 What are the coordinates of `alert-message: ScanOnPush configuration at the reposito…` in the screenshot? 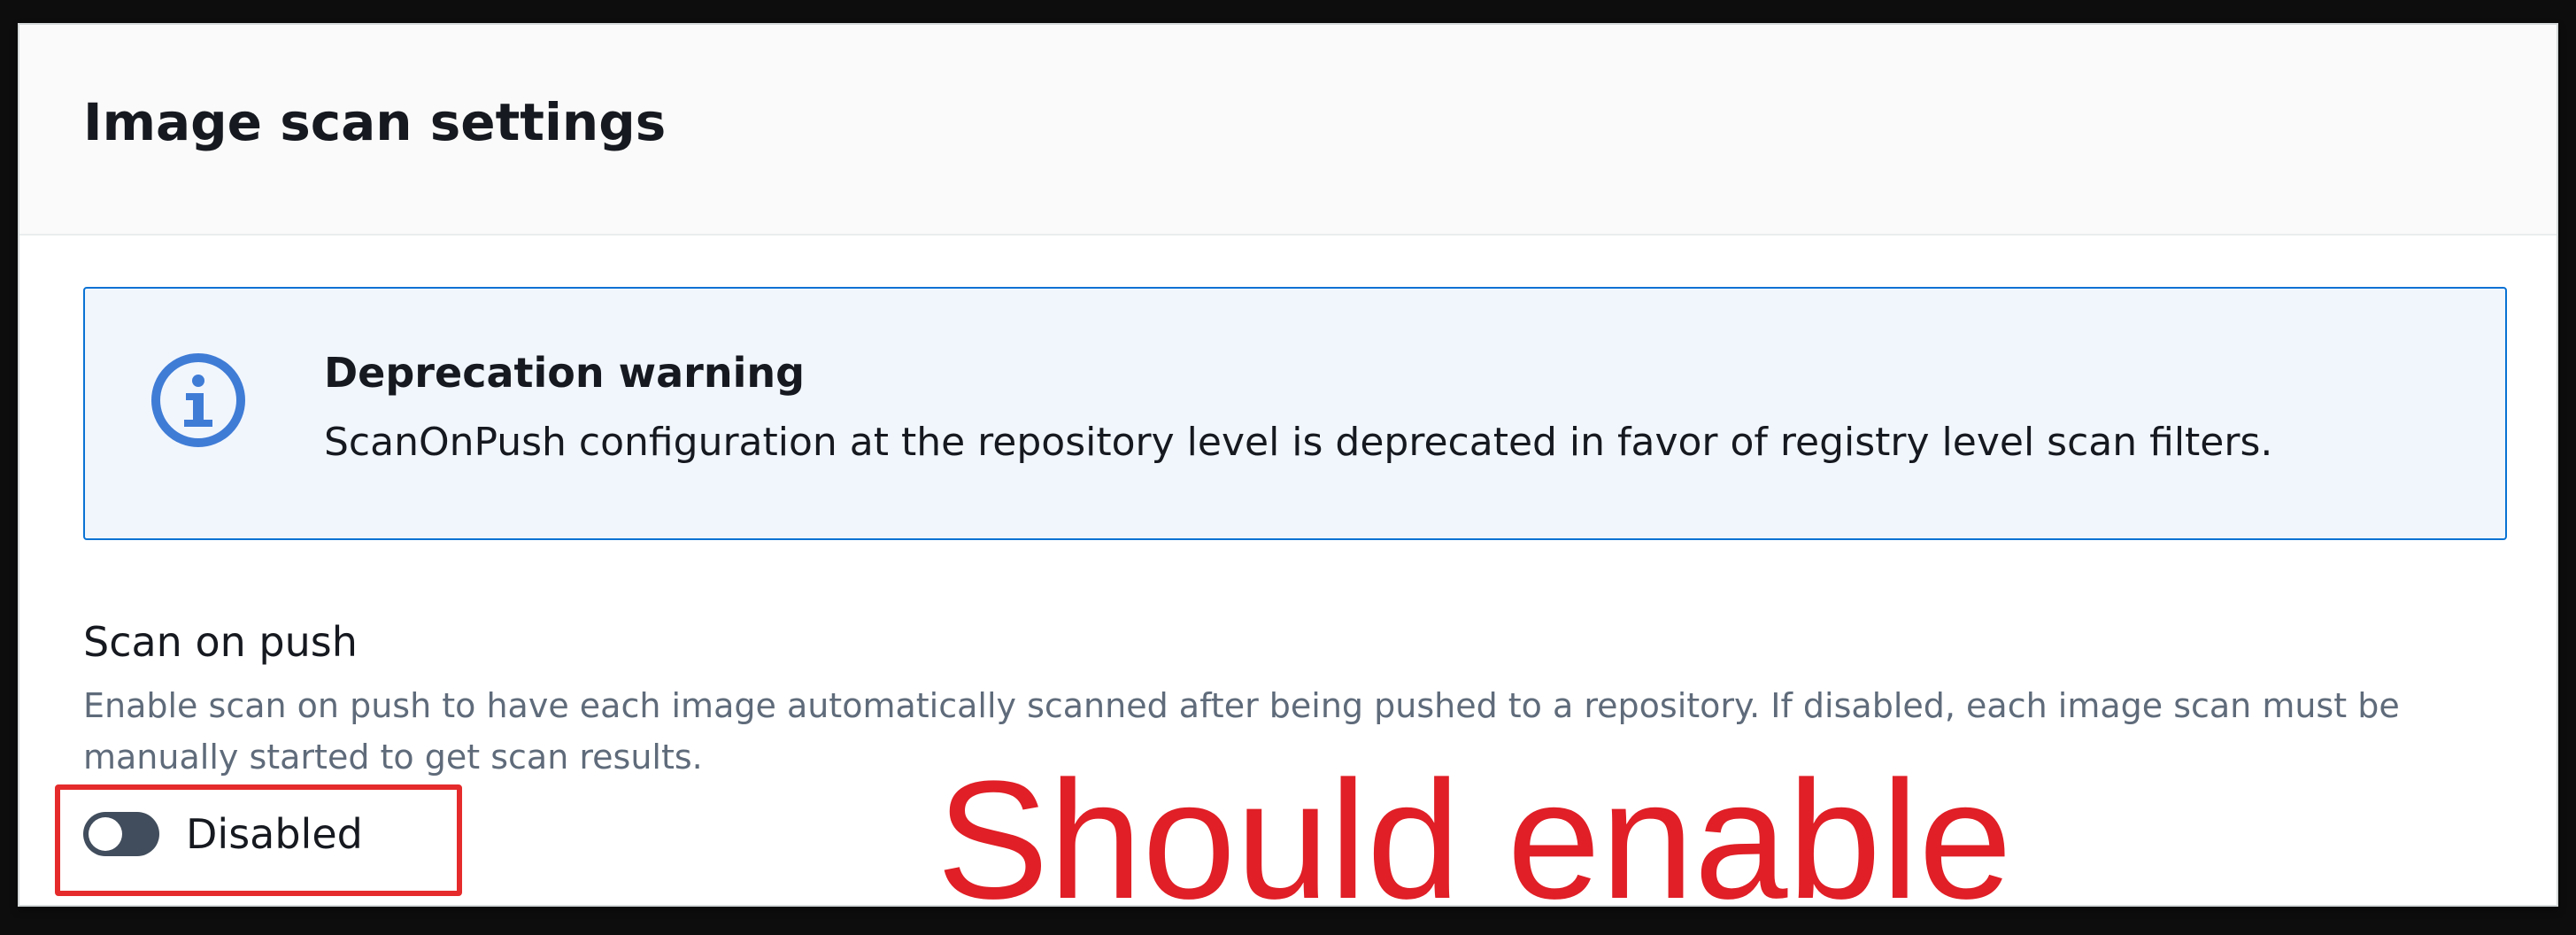 It's located at (1298, 442).